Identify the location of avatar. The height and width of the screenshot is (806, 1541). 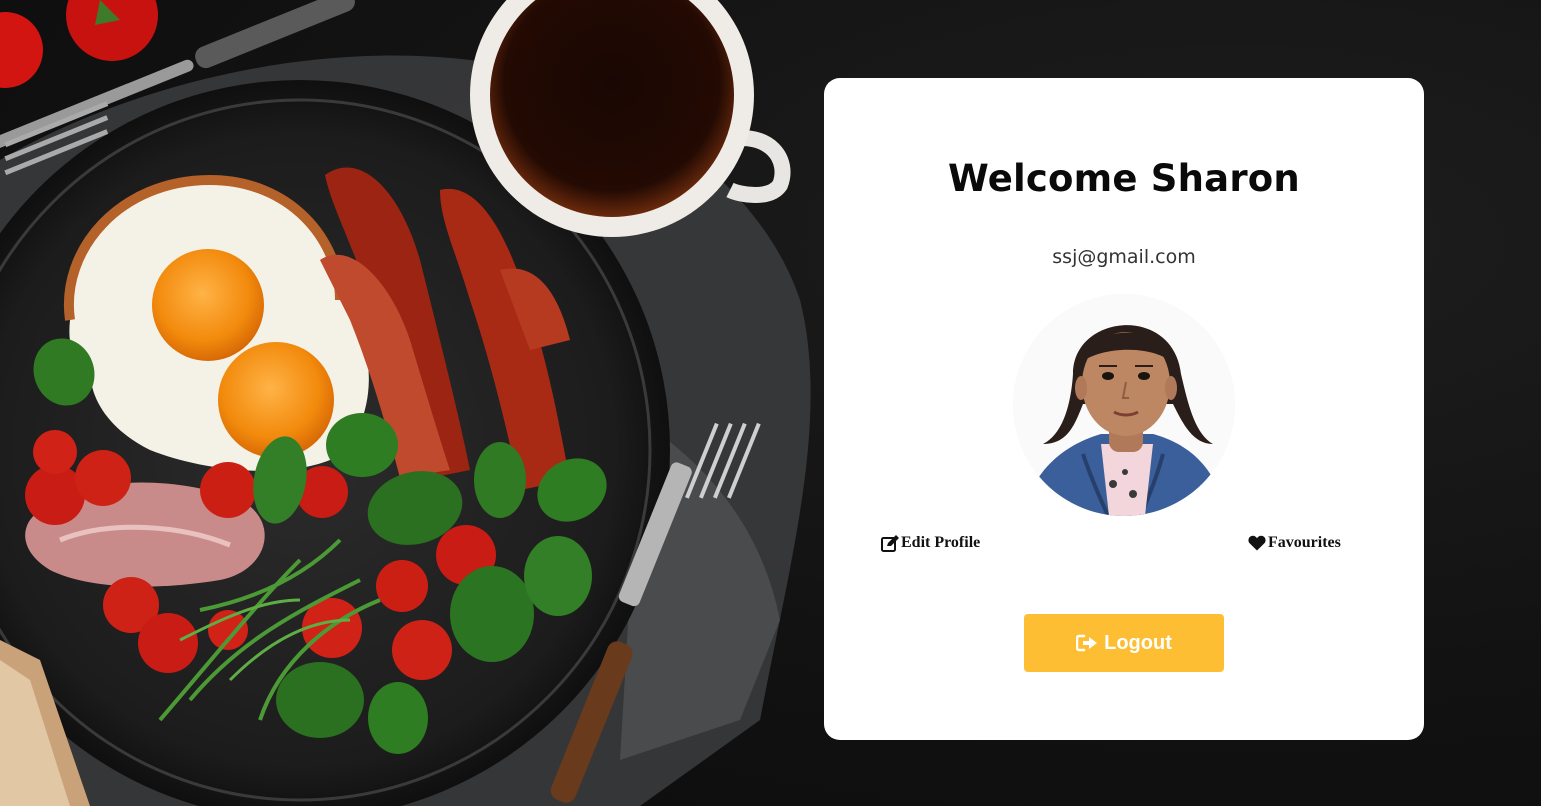
(1124, 405).